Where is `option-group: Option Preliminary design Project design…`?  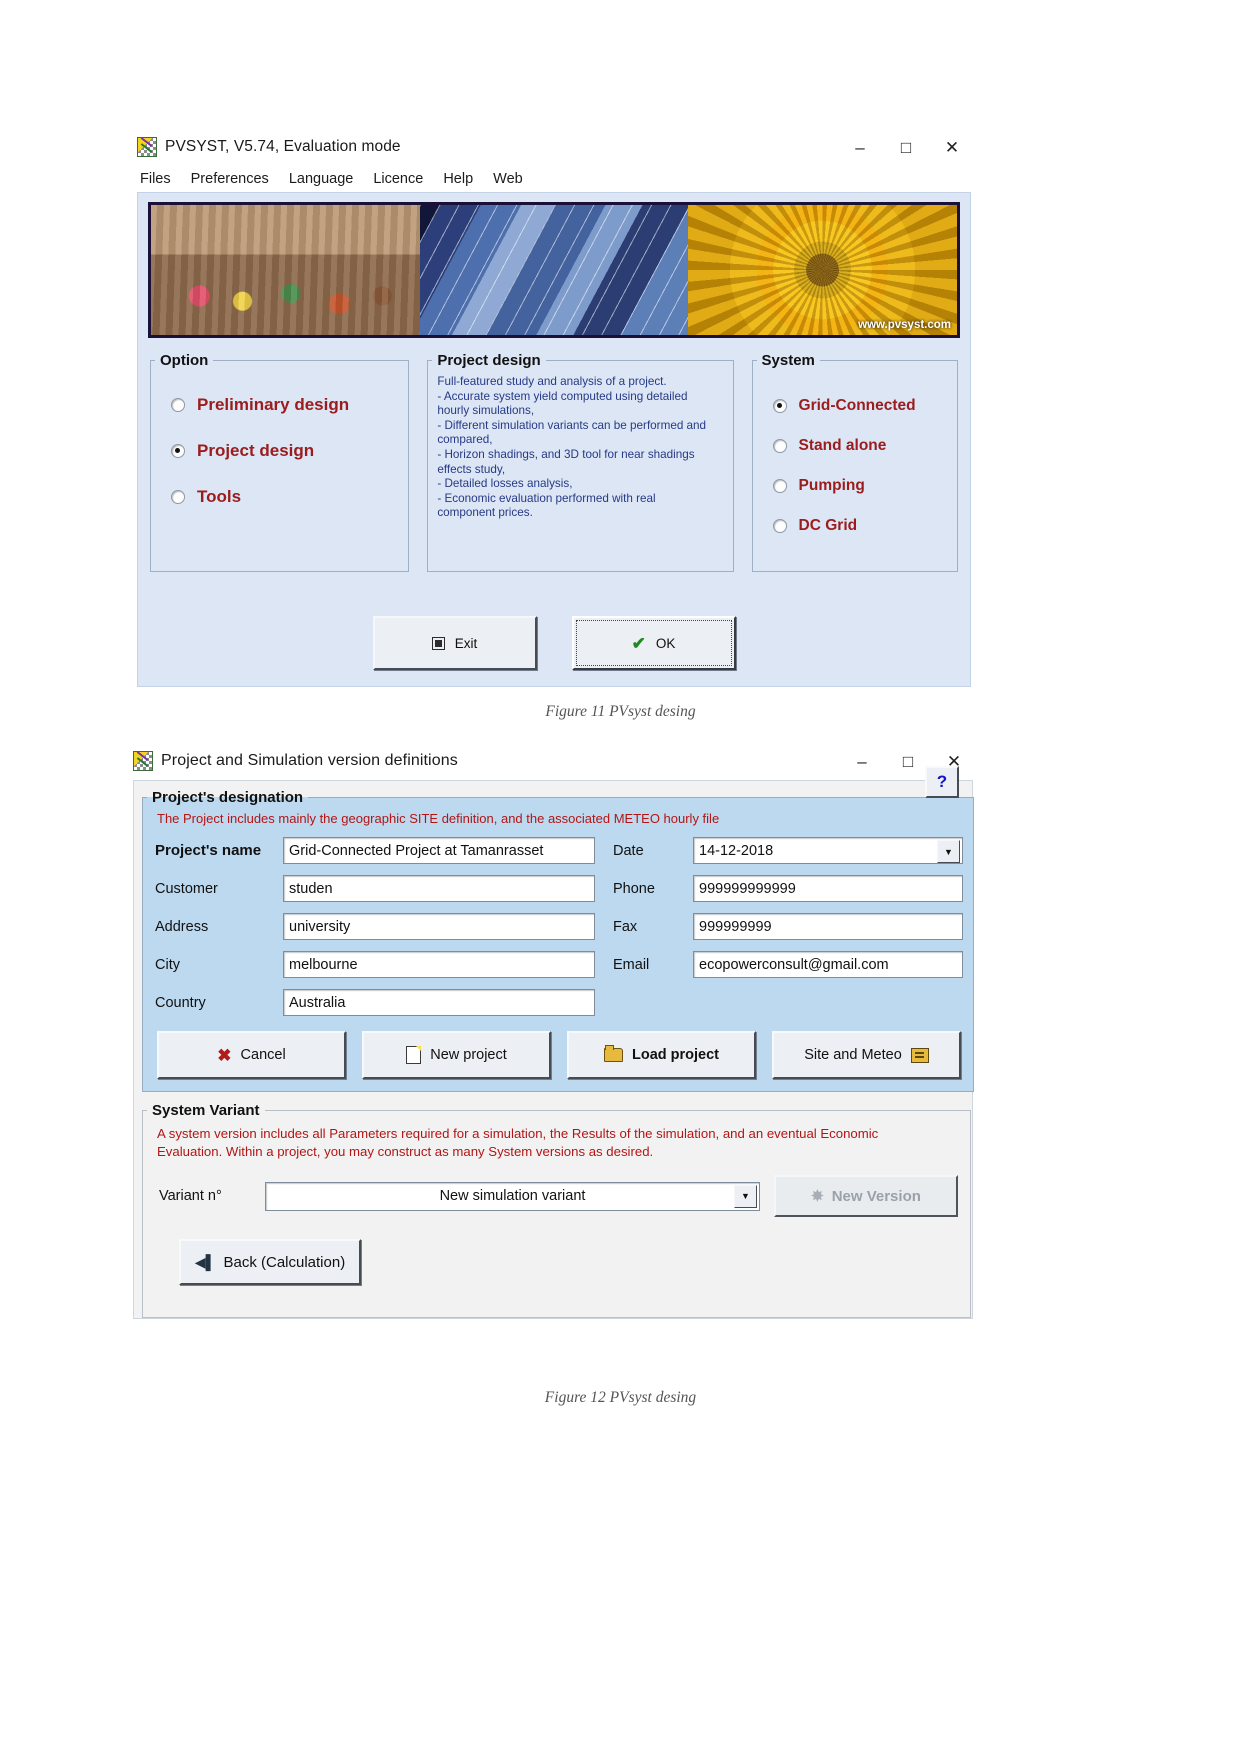 option-group: Option Preliminary design Project design… is located at coordinates (280, 462).